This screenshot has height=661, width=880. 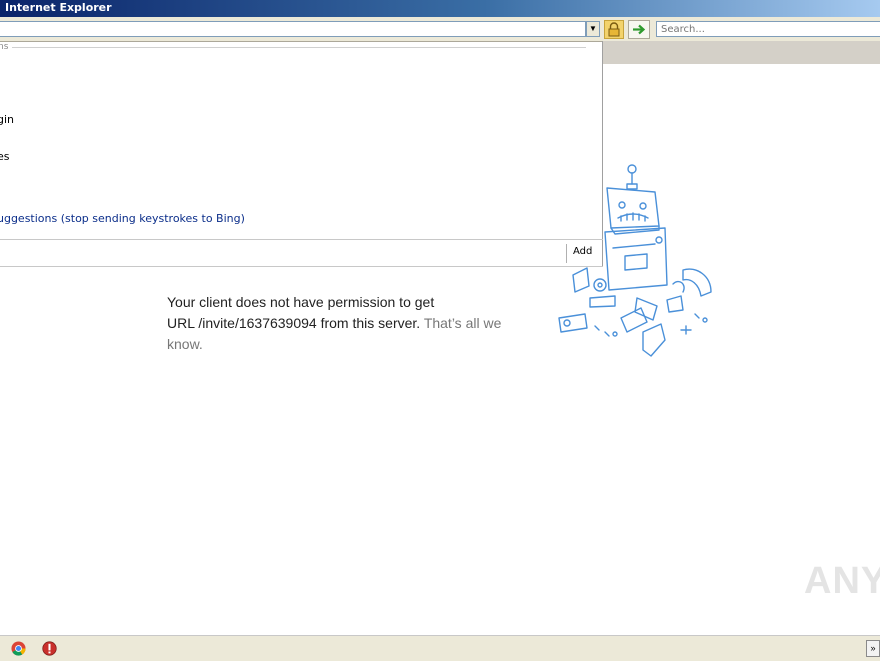 I want to click on error-line-2: URL /invite/1637639094 from this server., so click(x=294, y=323).